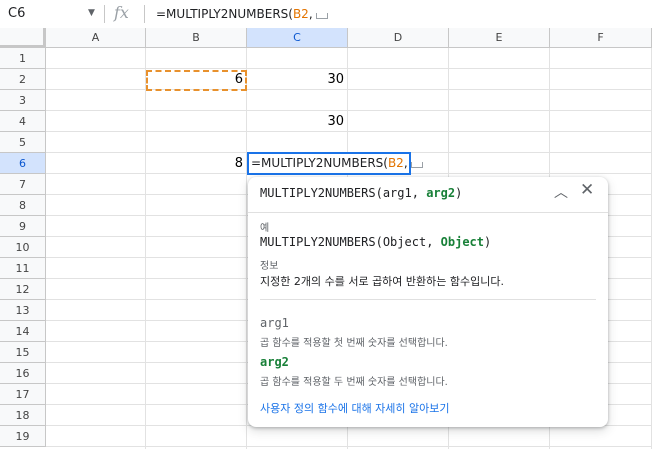  I want to click on row-header-5: 5, so click(23, 142).